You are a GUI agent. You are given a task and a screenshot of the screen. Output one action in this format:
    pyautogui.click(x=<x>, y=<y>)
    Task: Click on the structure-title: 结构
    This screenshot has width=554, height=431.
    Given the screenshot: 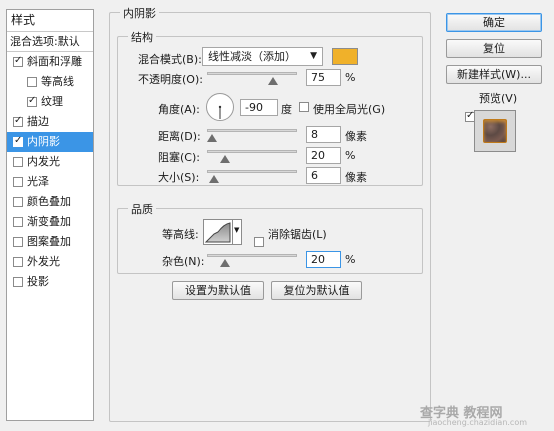 What is the action you would take?
    pyautogui.click(x=142, y=37)
    